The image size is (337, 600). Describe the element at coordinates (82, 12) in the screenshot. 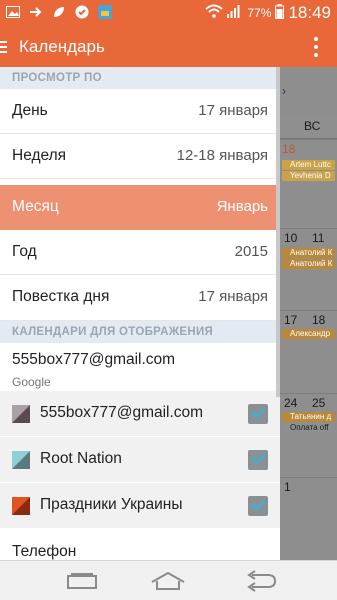

I see `check-shield-icon` at that location.